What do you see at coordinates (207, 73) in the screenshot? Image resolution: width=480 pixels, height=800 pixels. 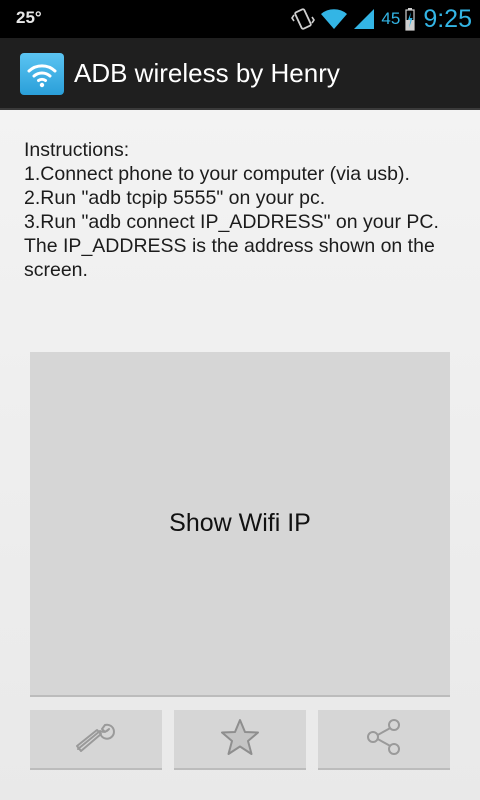 I see `app-title: ADB wireless by Henry` at bounding box center [207, 73].